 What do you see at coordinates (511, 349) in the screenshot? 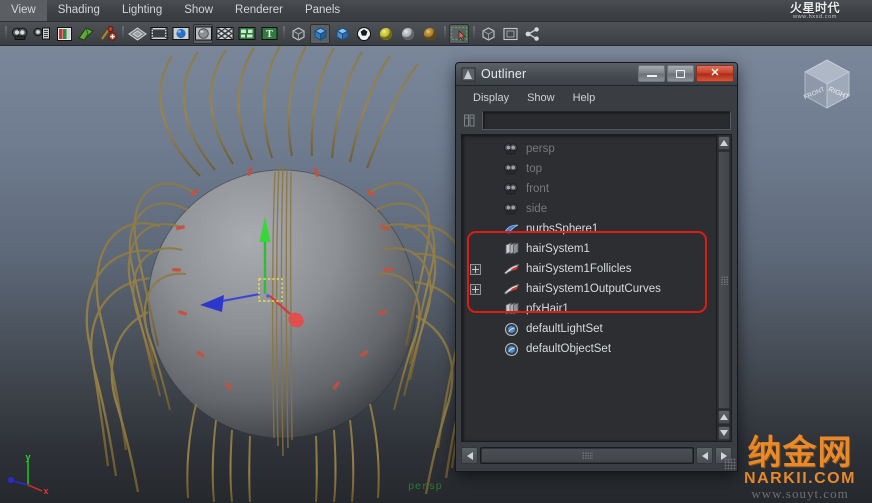
I see `set-icon` at bounding box center [511, 349].